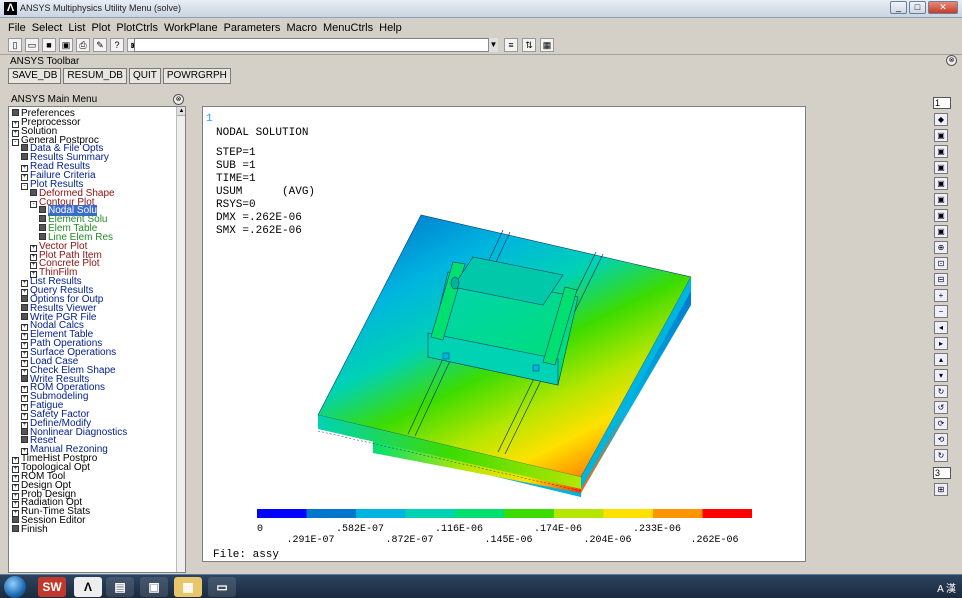 The width and height of the screenshot is (962, 598). I want to click on menu-macro: Macro, so click(301, 28).